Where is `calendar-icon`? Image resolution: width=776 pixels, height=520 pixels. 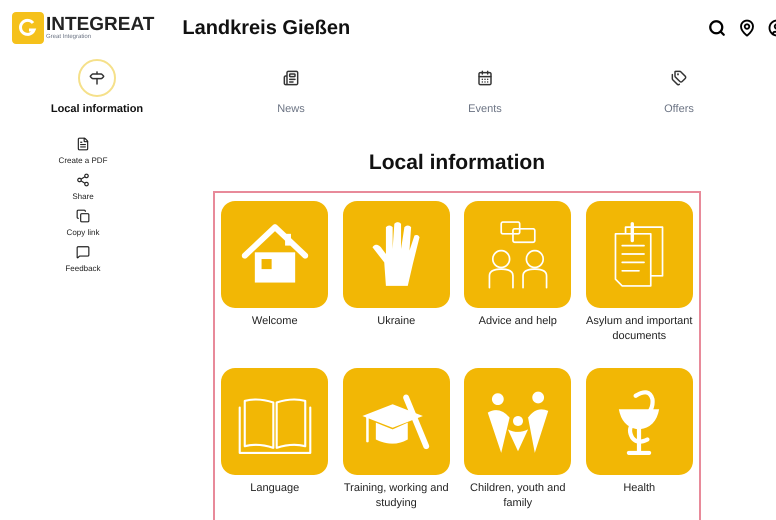 calendar-icon is located at coordinates (485, 78).